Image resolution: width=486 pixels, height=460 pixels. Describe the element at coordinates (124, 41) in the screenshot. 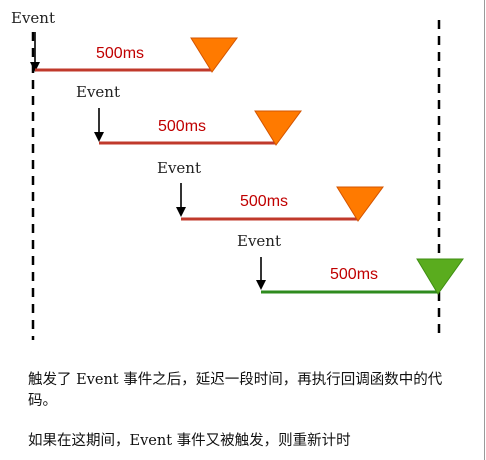

I see `timeline-row-1: Event 500ms` at that location.